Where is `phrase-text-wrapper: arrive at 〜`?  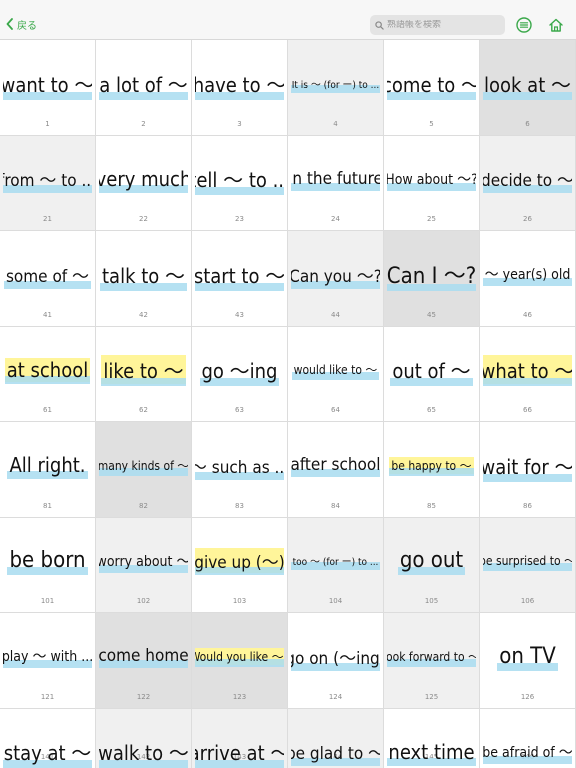
phrase-text-wrapper: arrive at 〜 is located at coordinates (239, 751).